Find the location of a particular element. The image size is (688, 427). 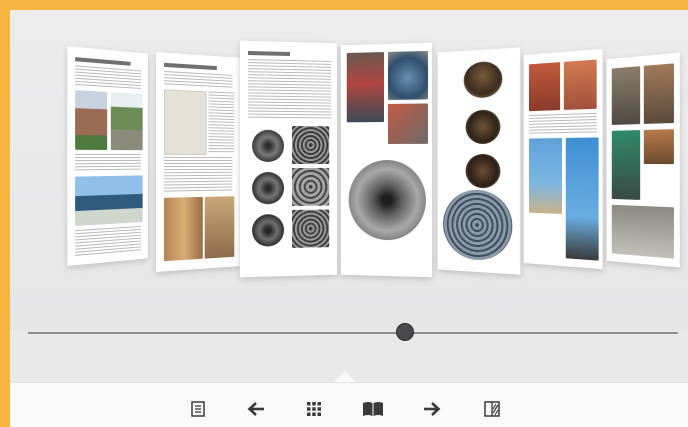

thumbnails-button is located at coordinates (314, 409).